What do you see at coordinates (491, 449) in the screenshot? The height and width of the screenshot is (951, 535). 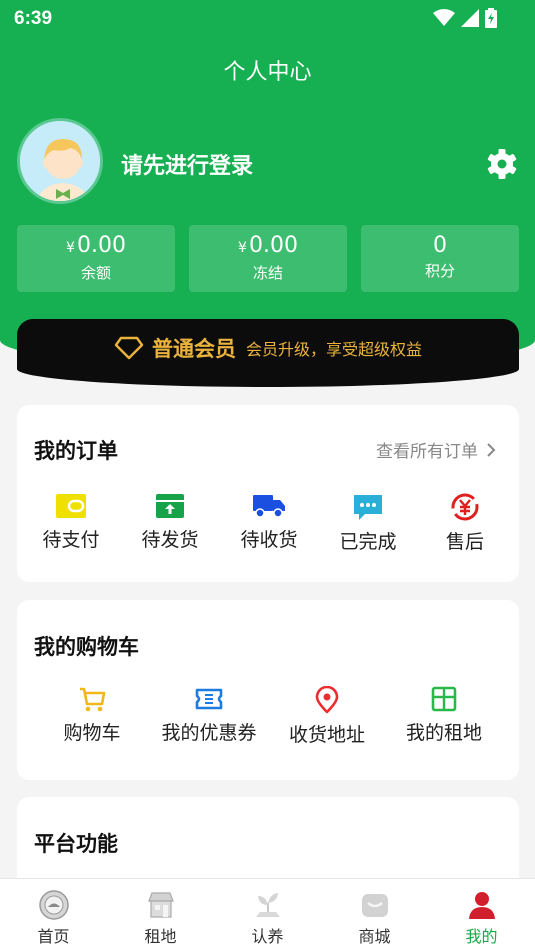 I see `chevron-right-icon` at bounding box center [491, 449].